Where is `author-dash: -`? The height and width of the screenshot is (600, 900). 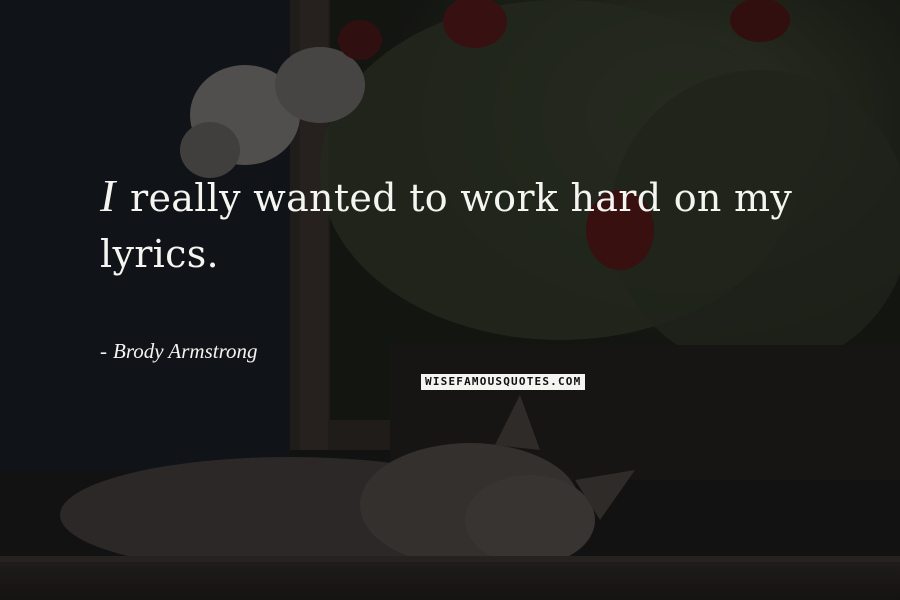
author-dash: - is located at coordinates (103, 351).